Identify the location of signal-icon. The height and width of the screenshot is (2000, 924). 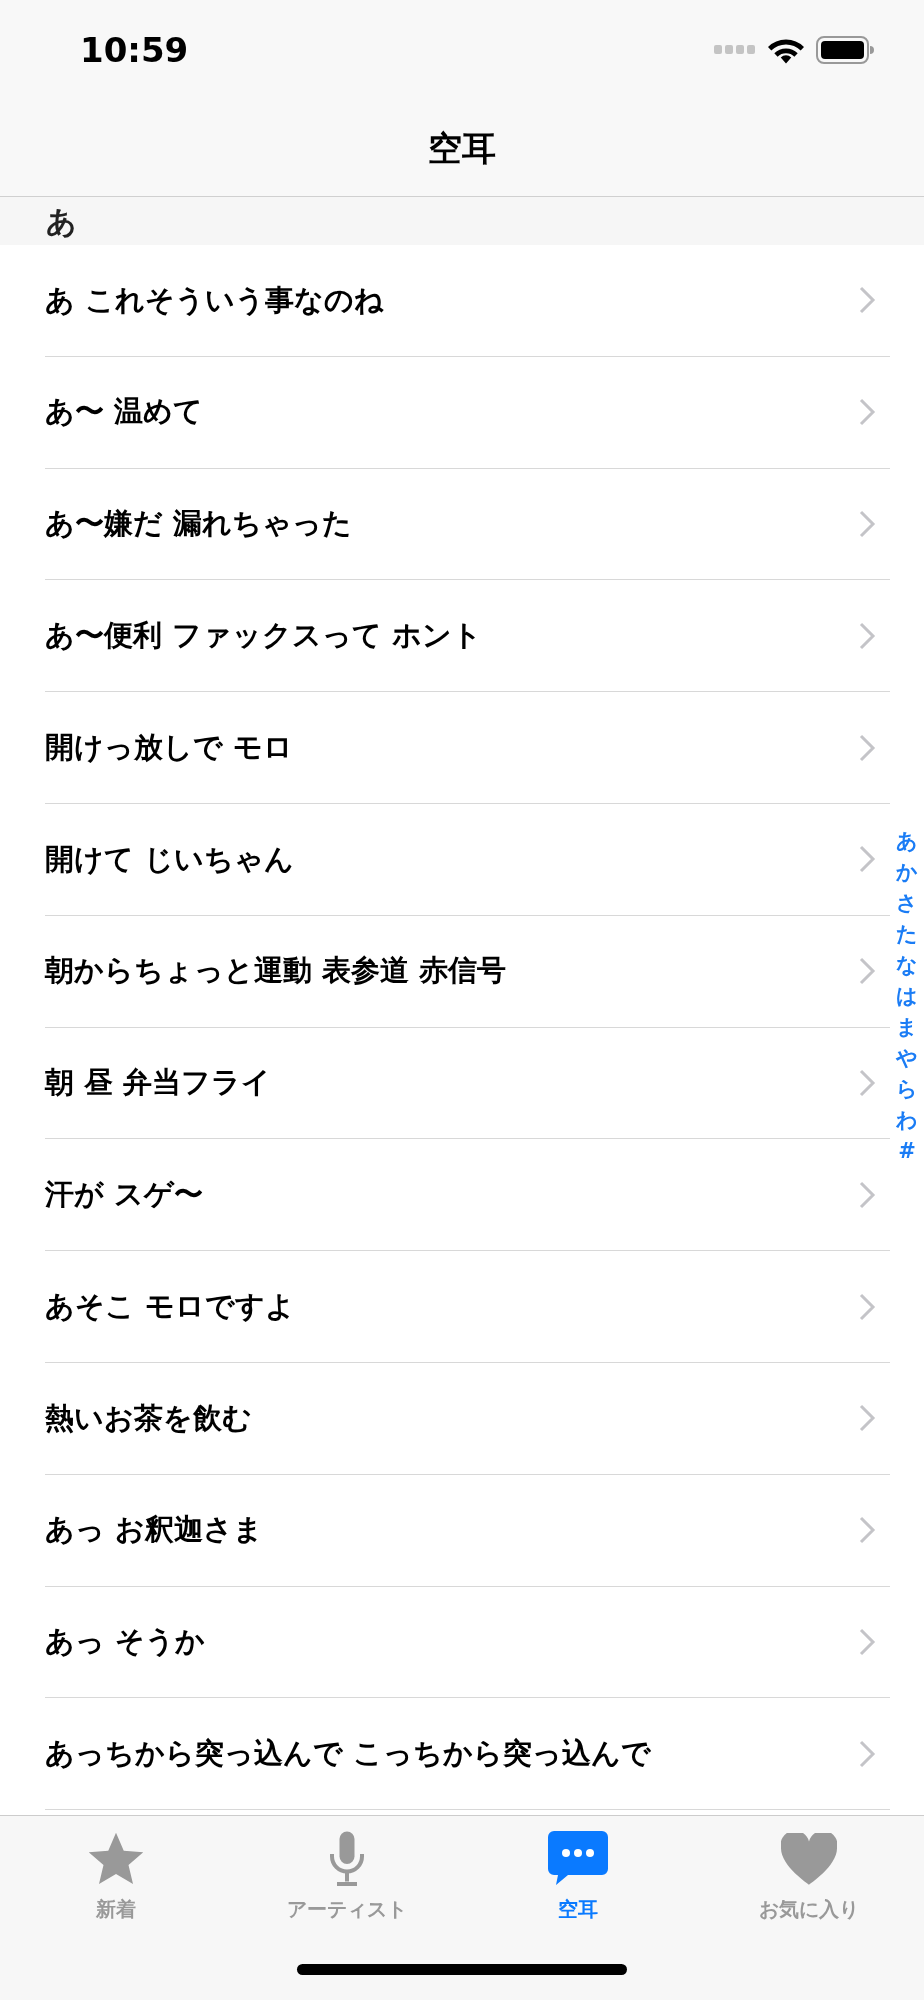
(735, 50).